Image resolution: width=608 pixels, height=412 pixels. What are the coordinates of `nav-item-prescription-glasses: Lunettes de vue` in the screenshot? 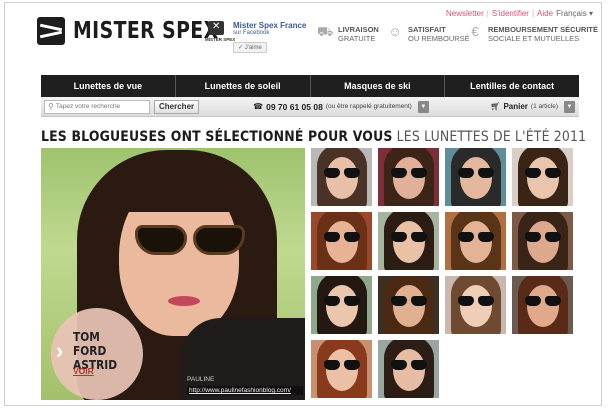 It's located at (108, 86).